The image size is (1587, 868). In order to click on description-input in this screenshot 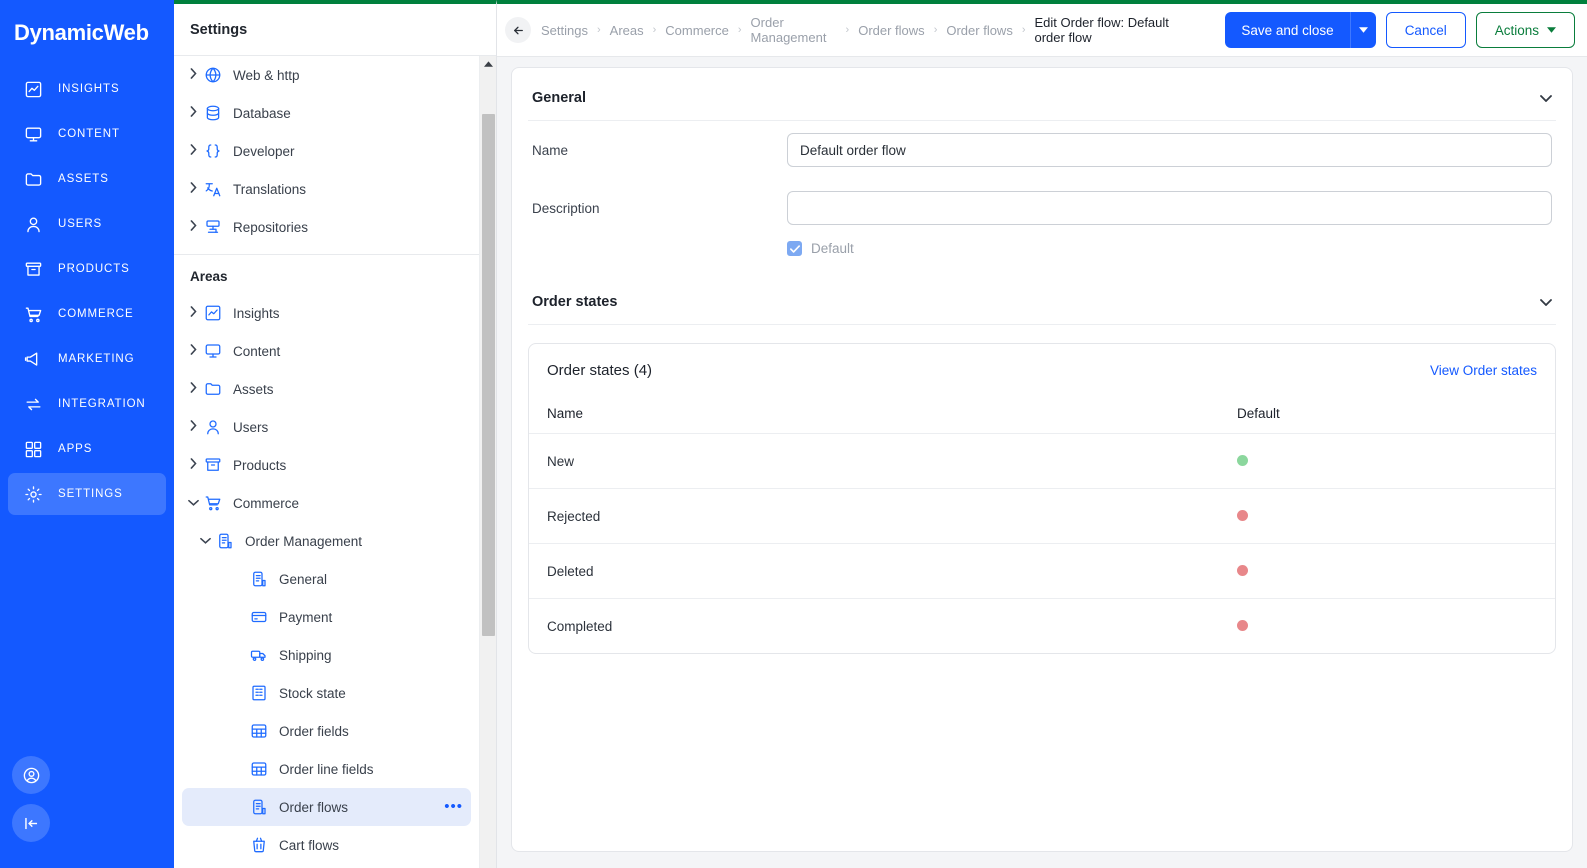, I will do `click(1169, 208)`.